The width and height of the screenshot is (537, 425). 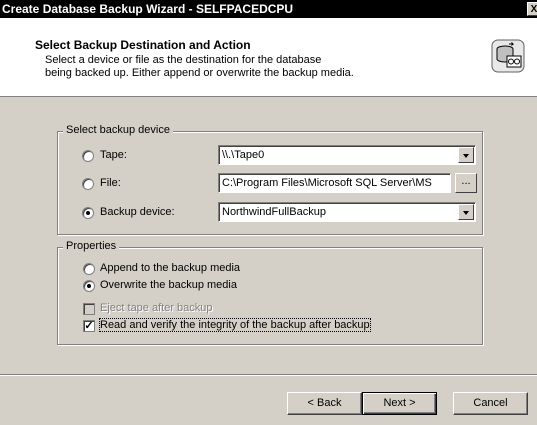 What do you see at coordinates (143, 45) in the screenshot?
I see `page-title: Select Backup Destination and Action` at bounding box center [143, 45].